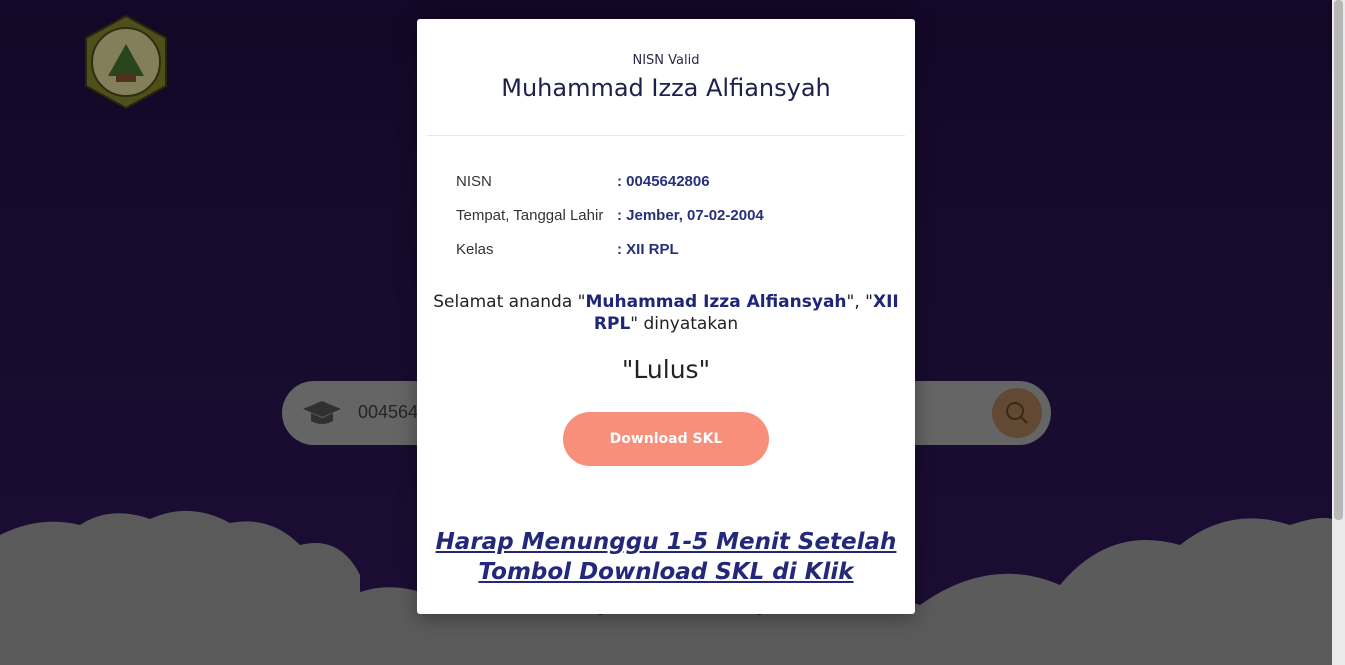  What do you see at coordinates (475, 249) in the screenshot?
I see `info-label: Kelas` at bounding box center [475, 249].